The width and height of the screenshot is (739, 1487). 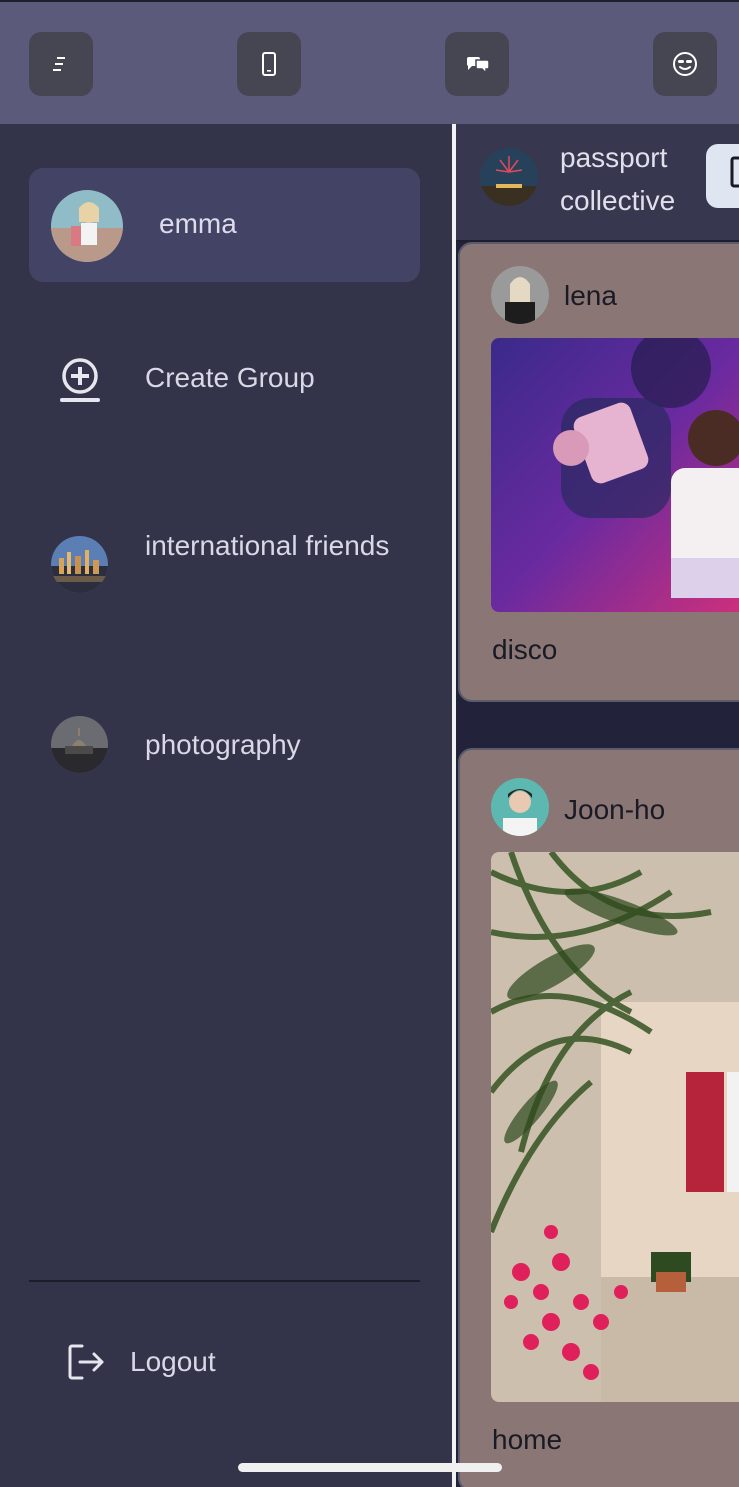 What do you see at coordinates (267, 545) in the screenshot?
I see `group-name: international friends` at bounding box center [267, 545].